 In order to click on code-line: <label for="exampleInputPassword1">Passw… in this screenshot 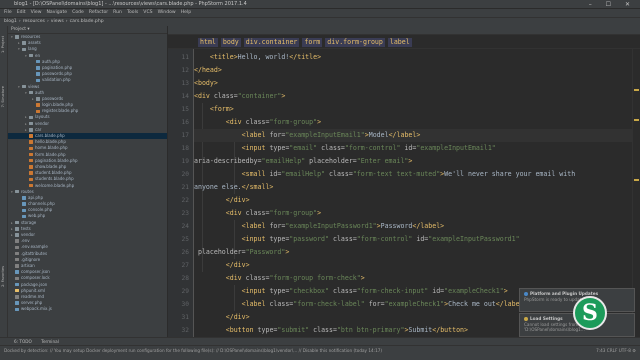, I will do `click(319, 226)`.